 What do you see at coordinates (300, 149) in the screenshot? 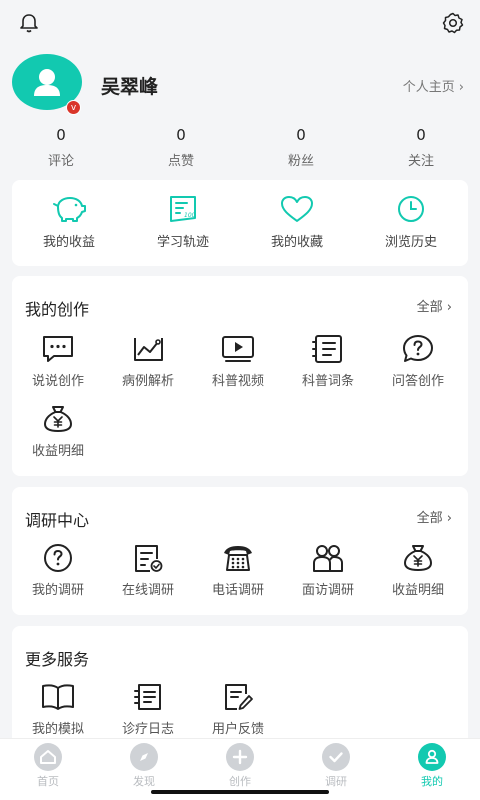
I see `stat-fans: 0 粉丝` at bounding box center [300, 149].